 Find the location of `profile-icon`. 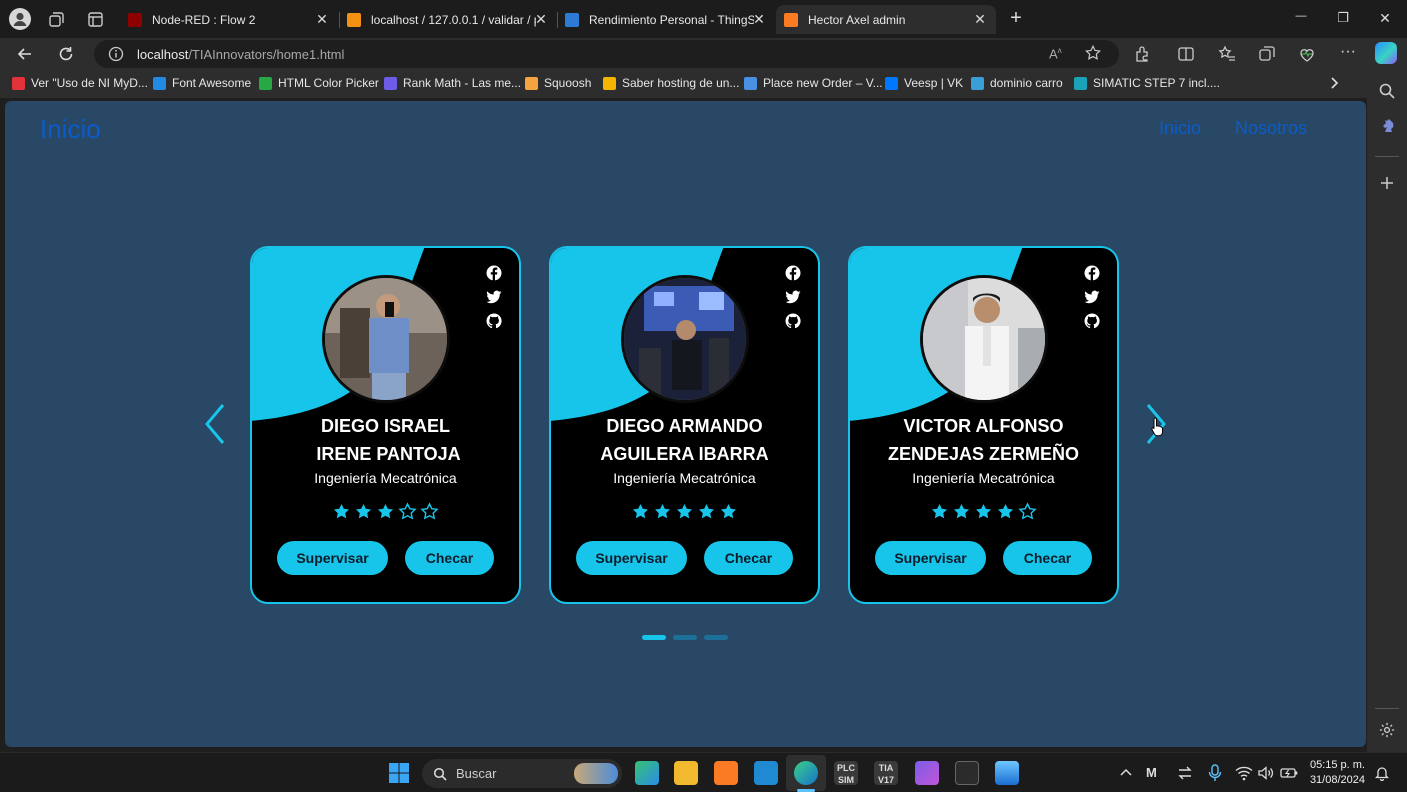

profile-icon is located at coordinates (20, 19).